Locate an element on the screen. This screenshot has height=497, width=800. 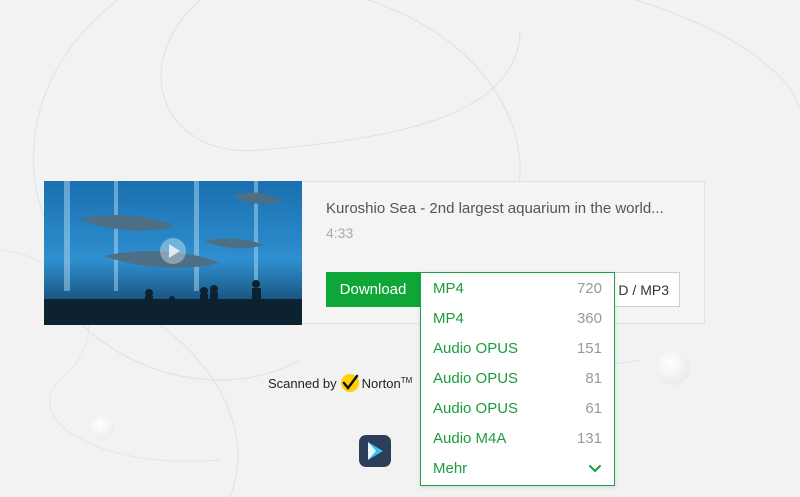
scanned-by-text: Scanned by is located at coordinates (302, 383).